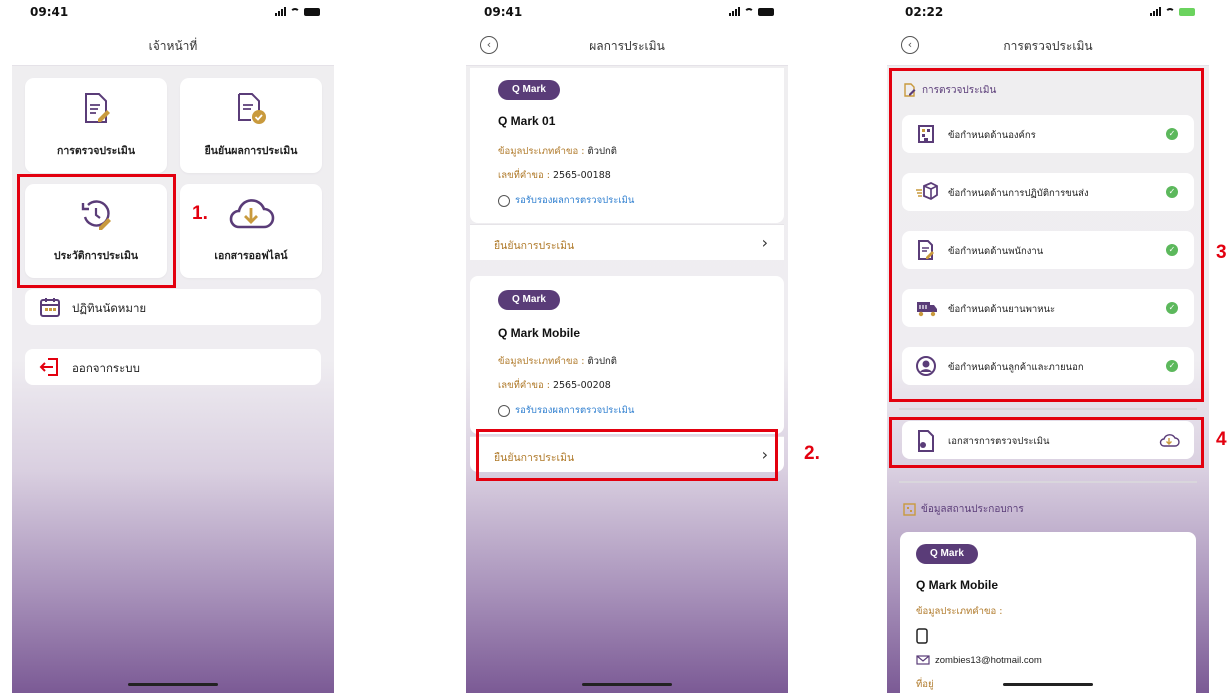 Image resolution: width=1227 pixels, height=693 pixels. What do you see at coordinates (627, 455) in the screenshot?
I see `highlight-box-confirm` at bounding box center [627, 455].